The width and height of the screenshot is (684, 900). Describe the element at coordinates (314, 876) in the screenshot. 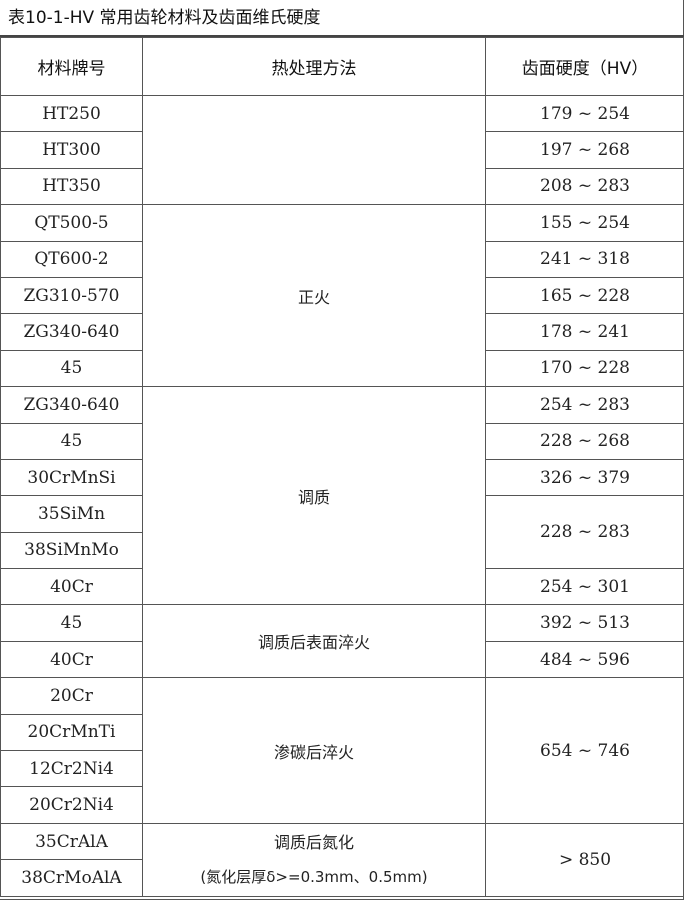

I see `nitriding-note: (氮化层厚δ>=0.3mm、0.5mm)` at that location.